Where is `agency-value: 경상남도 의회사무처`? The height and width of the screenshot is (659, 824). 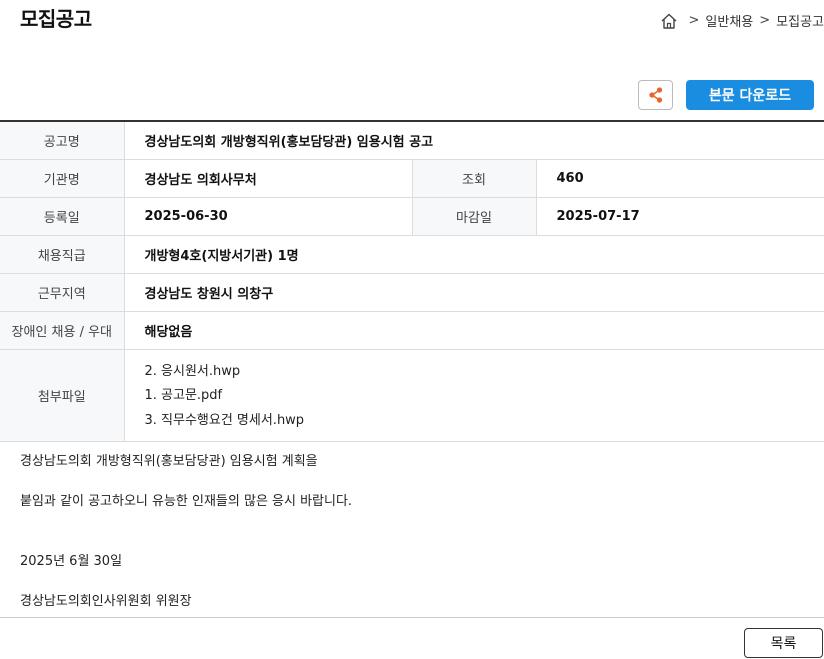 agency-value: 경상남도 의회사무처 is located at coordinates (268, 178).